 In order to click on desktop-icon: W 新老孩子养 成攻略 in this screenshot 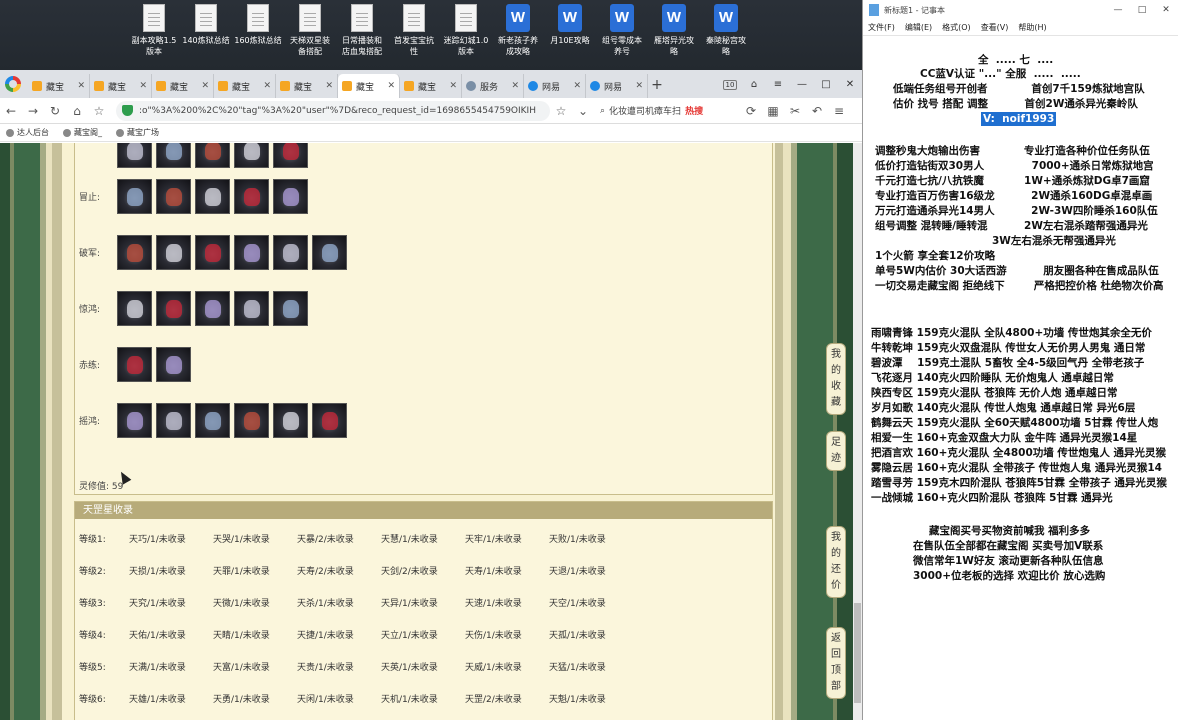, I will do `click(518, 30)`.